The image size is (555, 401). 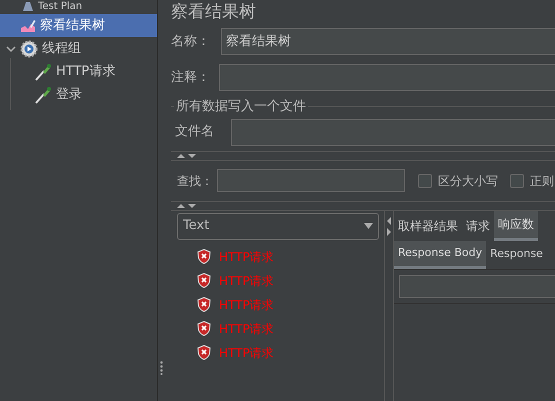 I want to click on gear-icon, so click(x=29, y=49).